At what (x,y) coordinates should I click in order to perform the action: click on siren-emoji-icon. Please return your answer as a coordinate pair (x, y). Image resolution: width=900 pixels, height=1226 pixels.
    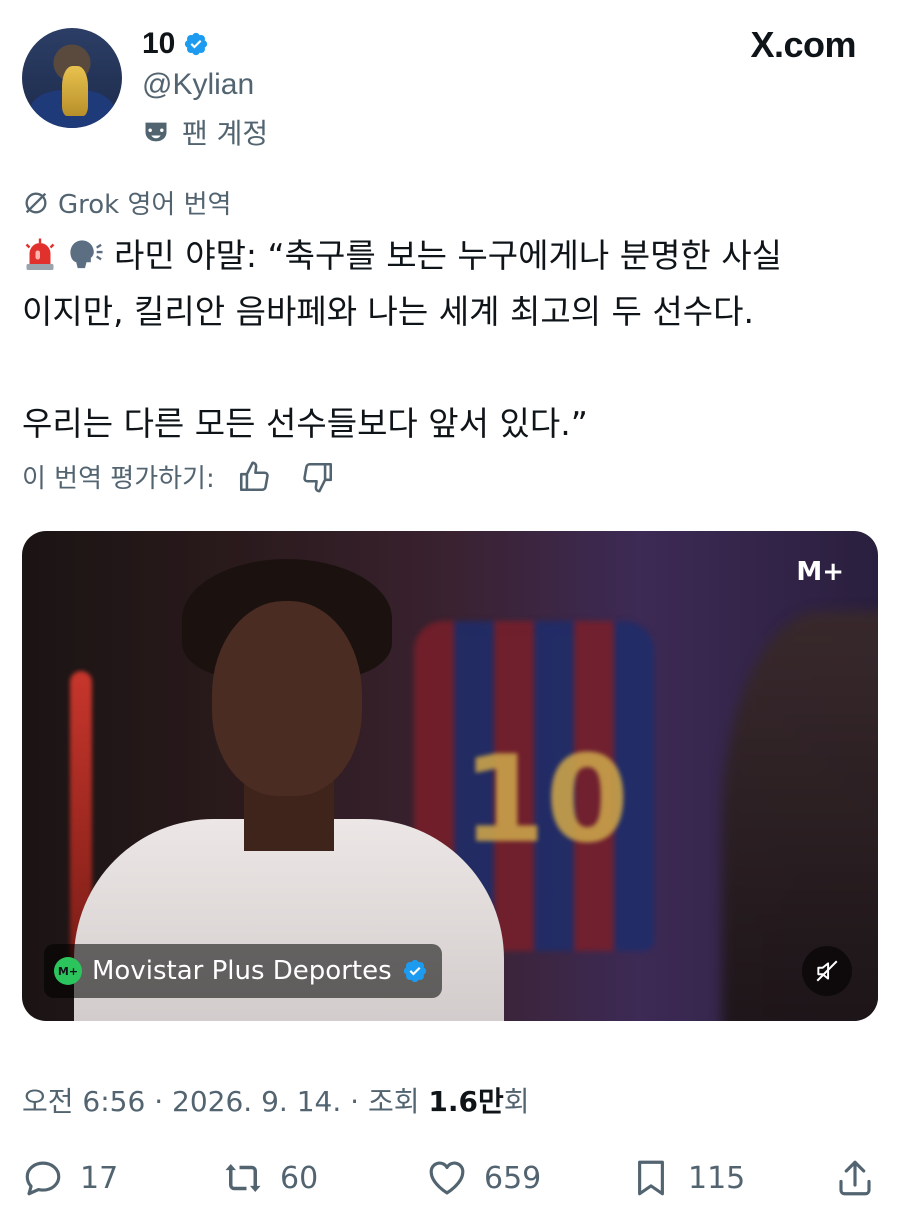
    Looking at the image, I should click on (40, 254).